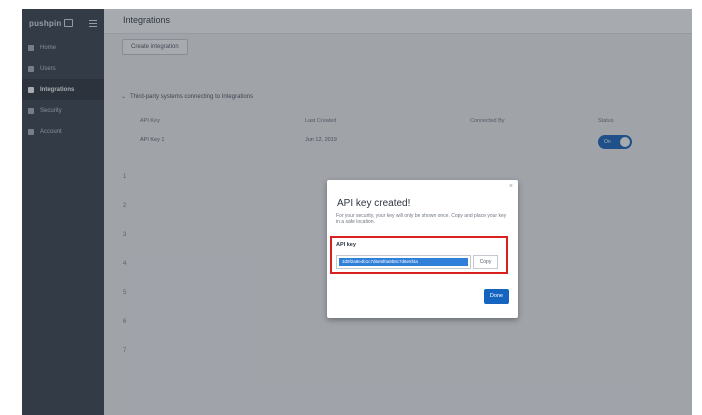 The image size is (702, 415). What do you see at coordinates (374, 203) in the screenshot?
I see `dialog-title: API key created!` at bounding box center [374, 203].